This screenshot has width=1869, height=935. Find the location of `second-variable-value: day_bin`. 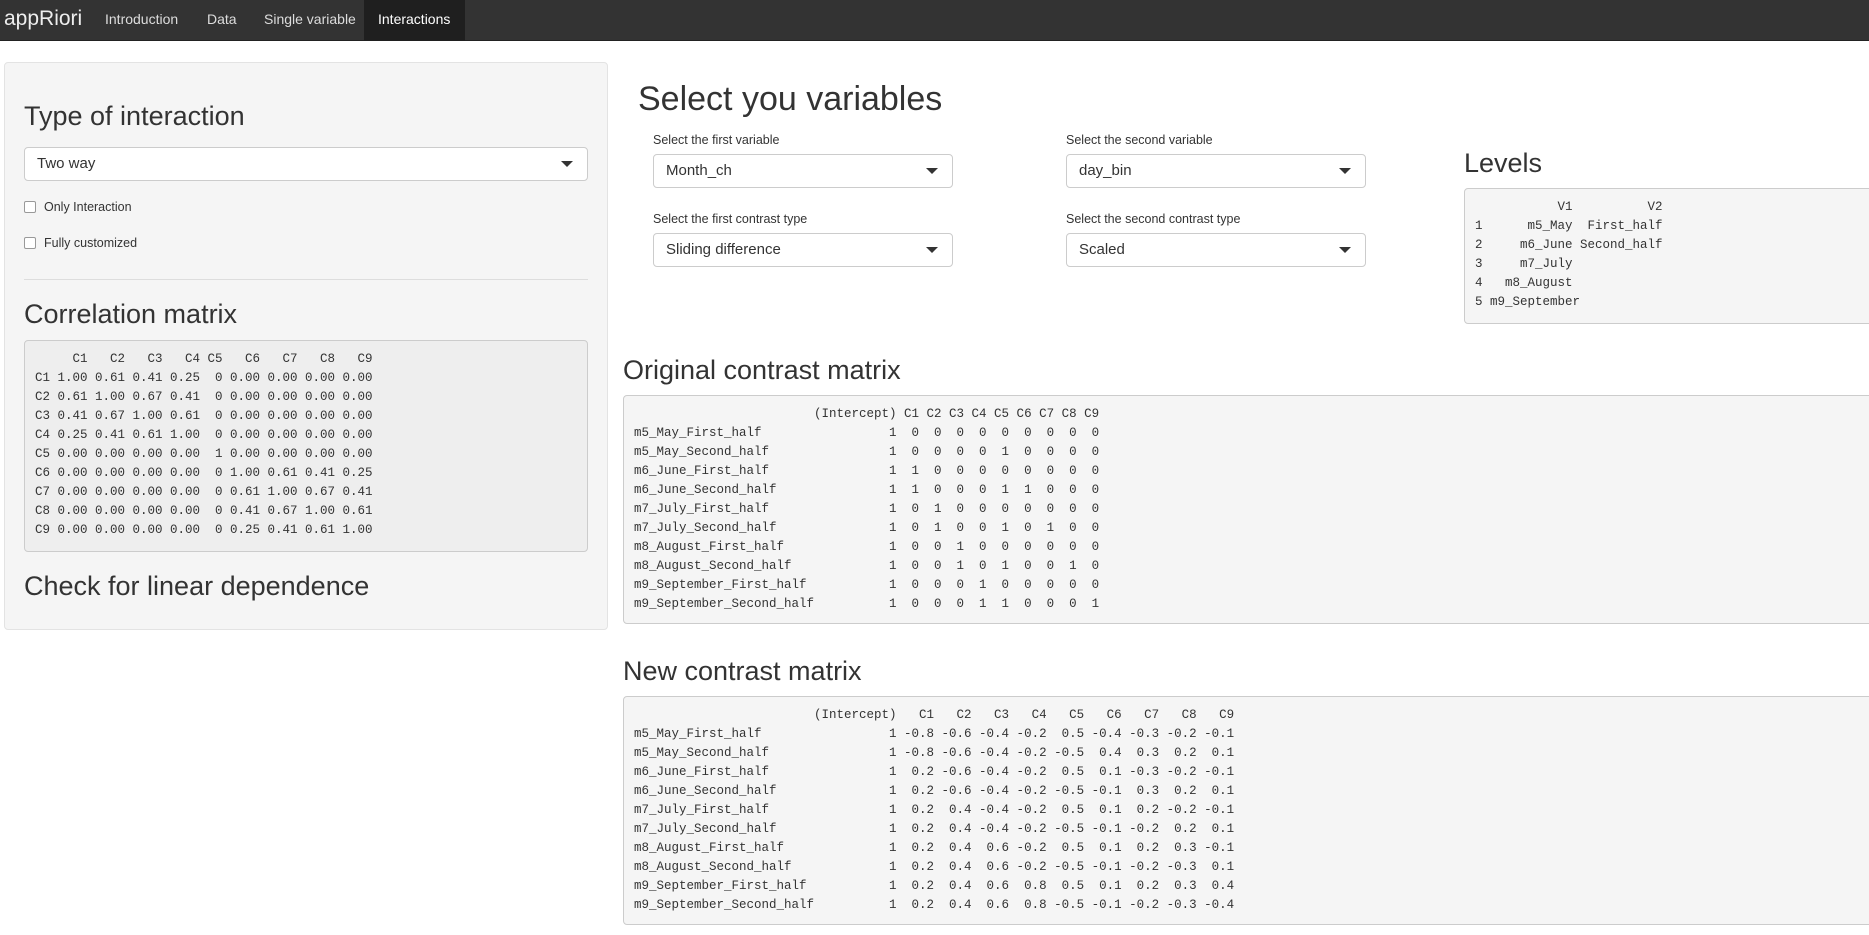

second-variable-value: day_bin is located at coordinates (1105, 170).